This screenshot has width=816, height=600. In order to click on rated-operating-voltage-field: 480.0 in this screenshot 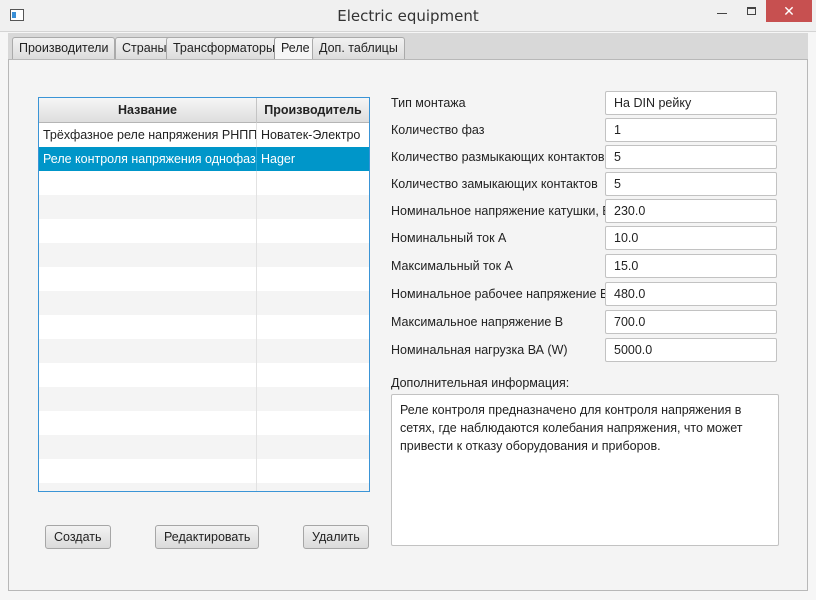, I will do `click(691, 294)`.